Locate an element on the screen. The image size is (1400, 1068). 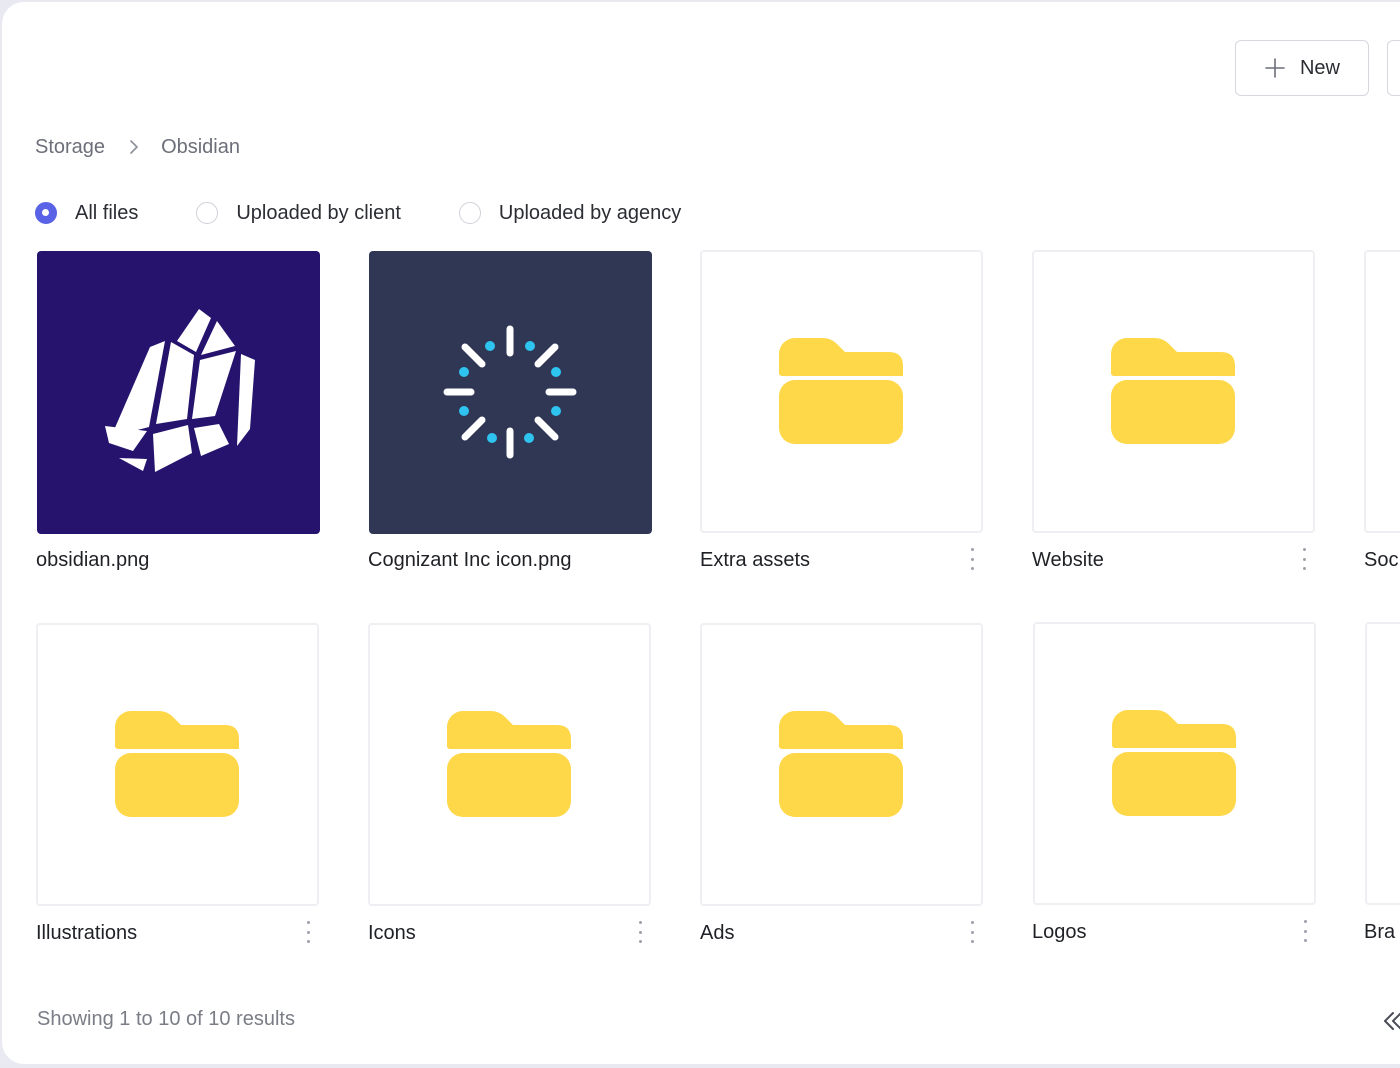
folder-name-logos: Logos is located at coordinates (1059, 932).